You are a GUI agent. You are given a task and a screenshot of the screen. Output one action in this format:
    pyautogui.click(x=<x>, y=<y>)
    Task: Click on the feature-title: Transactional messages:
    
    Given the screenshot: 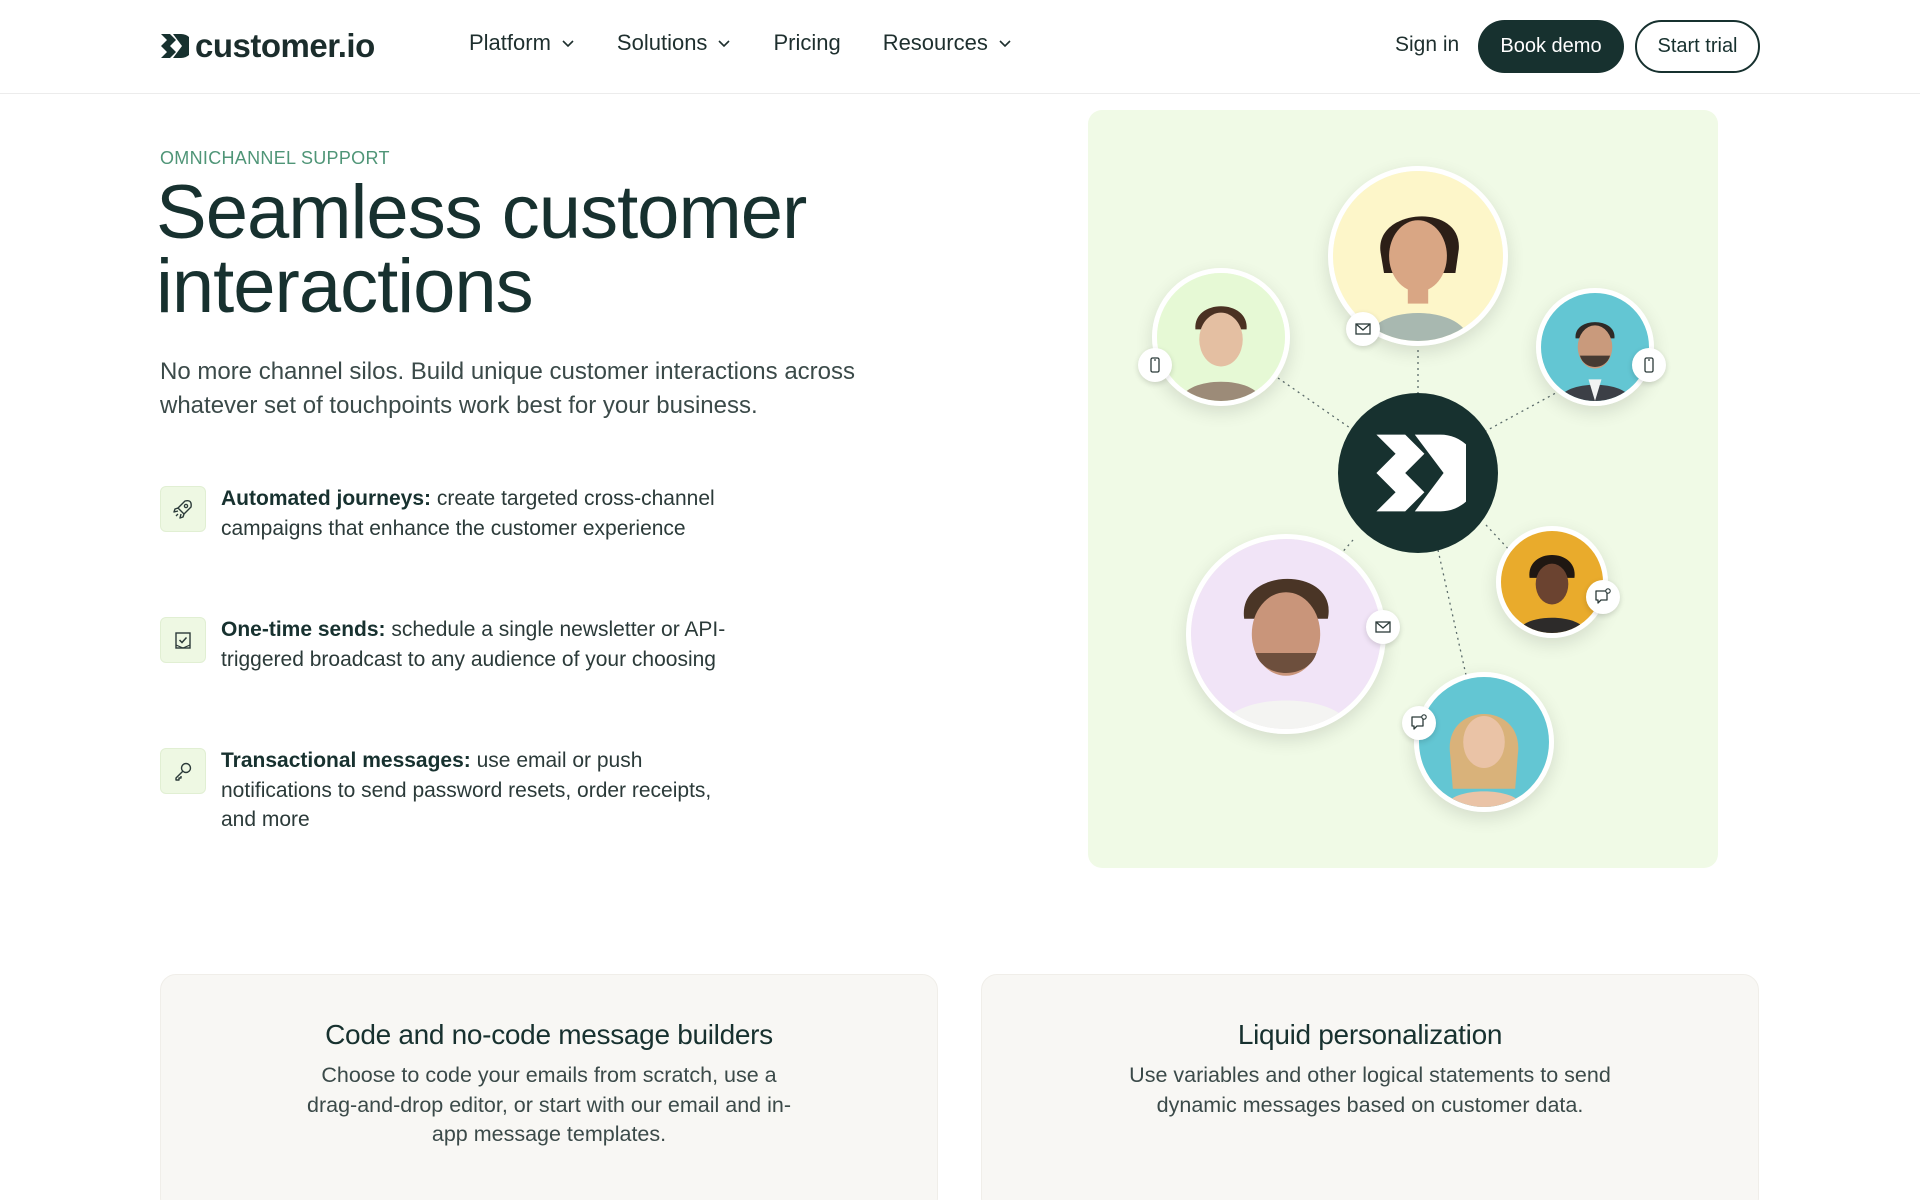 What is the action you would take?
    pyautogui.click(x=346, y=760)
    